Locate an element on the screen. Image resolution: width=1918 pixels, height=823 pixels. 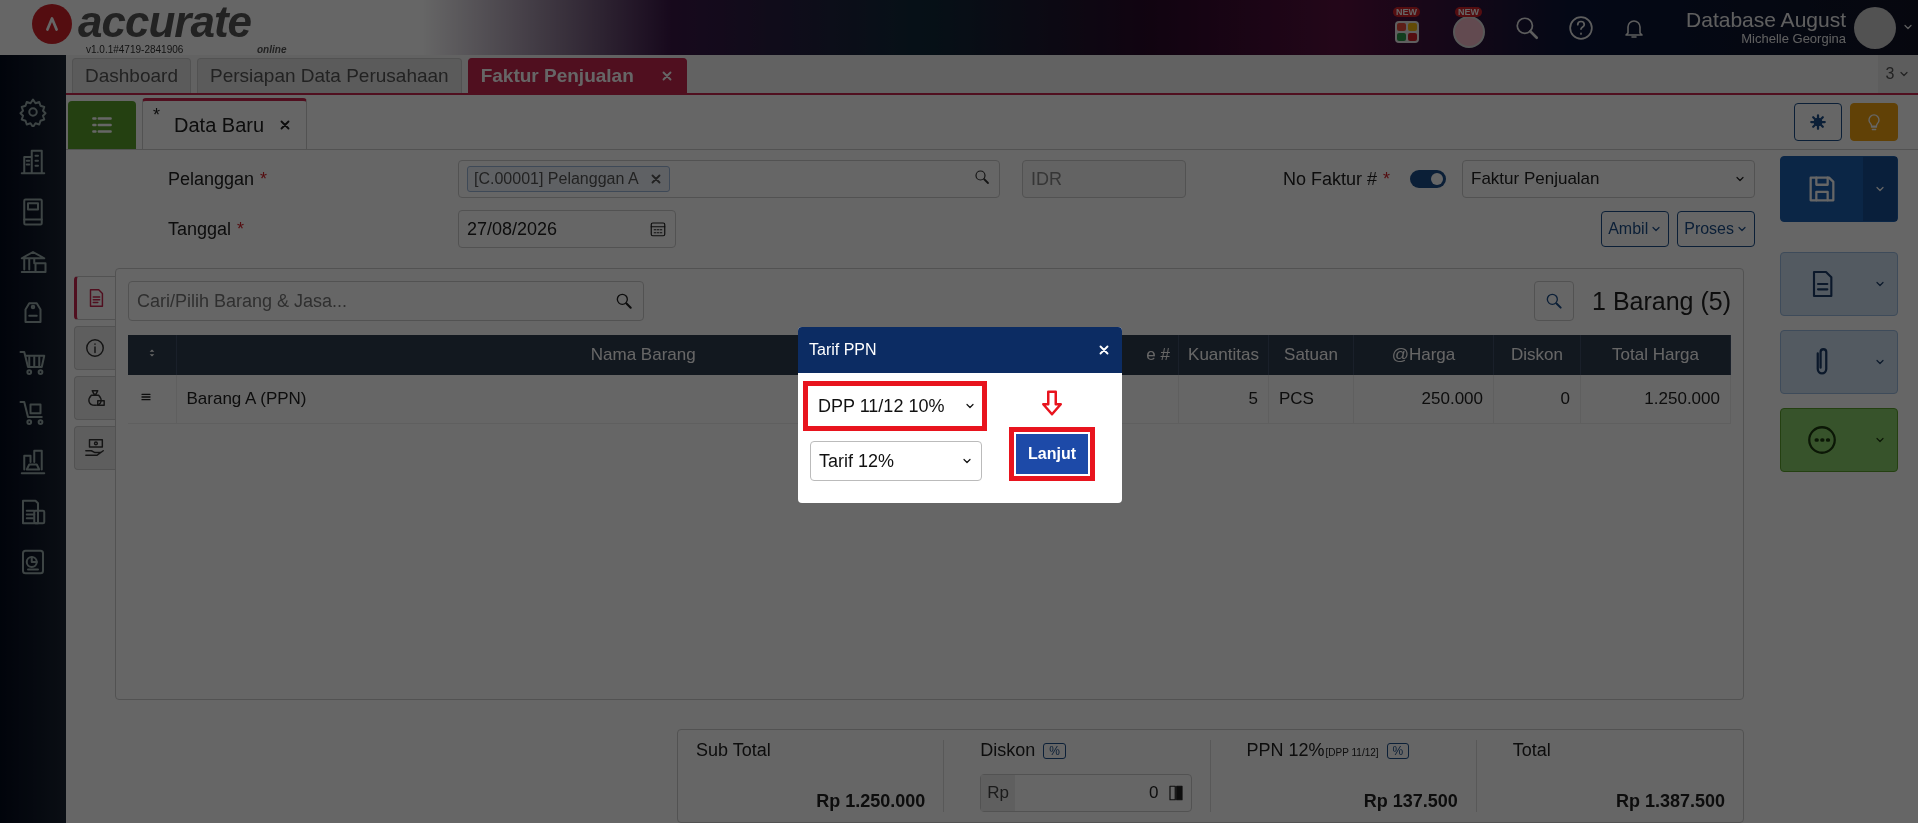
dropdown-button: Ambil is located at coordinates (1635, 229).